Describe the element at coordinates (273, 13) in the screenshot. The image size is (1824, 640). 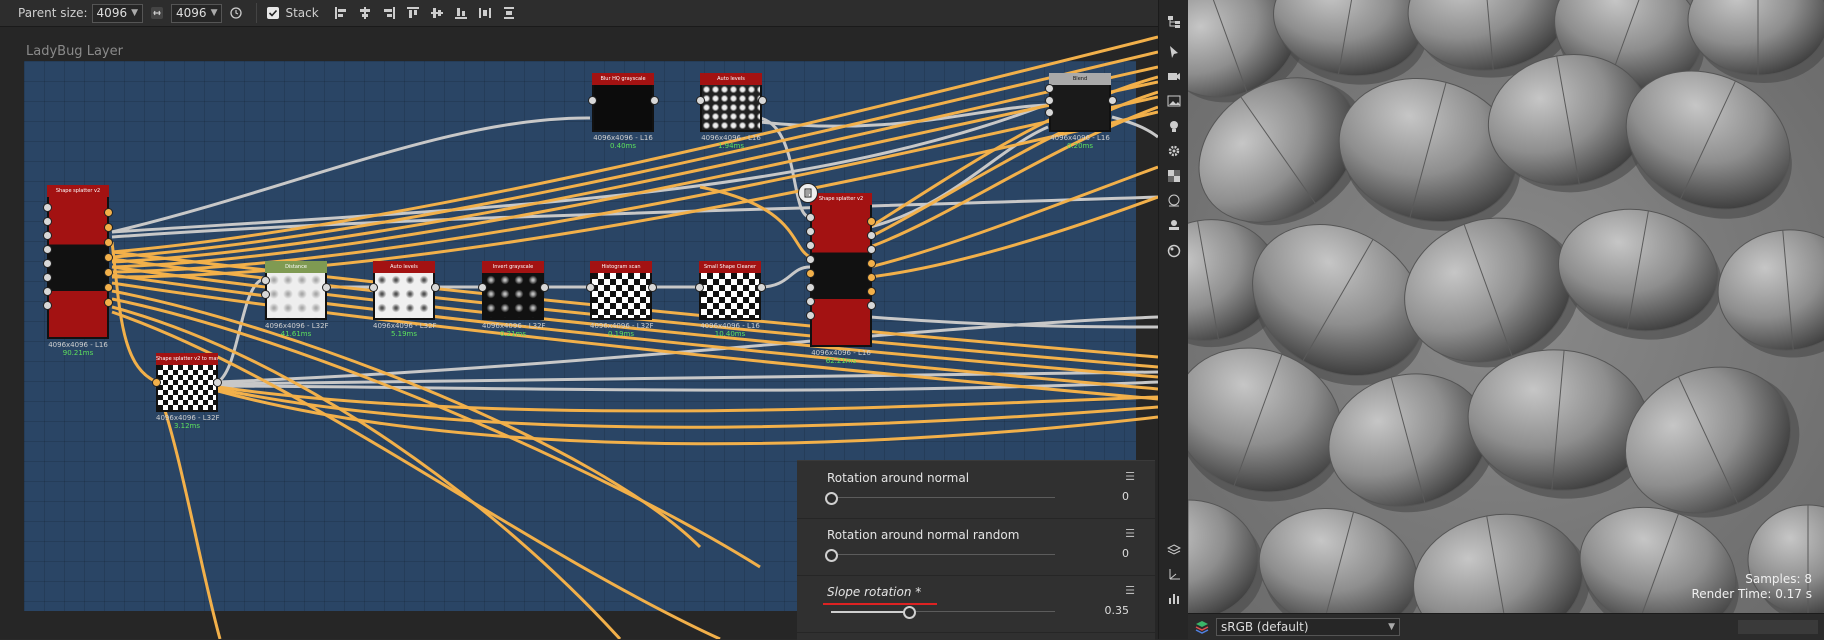
I see `stack-checkbox` at that location.